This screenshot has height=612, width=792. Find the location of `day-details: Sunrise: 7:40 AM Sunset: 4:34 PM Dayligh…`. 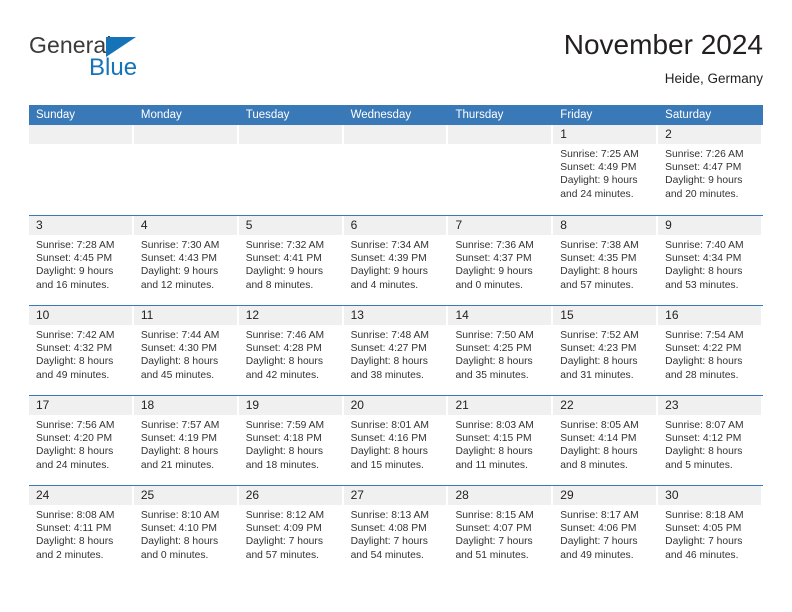

day-details: Sunrise: 7:40 AM Sunset: 4:34 PM Dayligh… is located at coordinates (709, 263).